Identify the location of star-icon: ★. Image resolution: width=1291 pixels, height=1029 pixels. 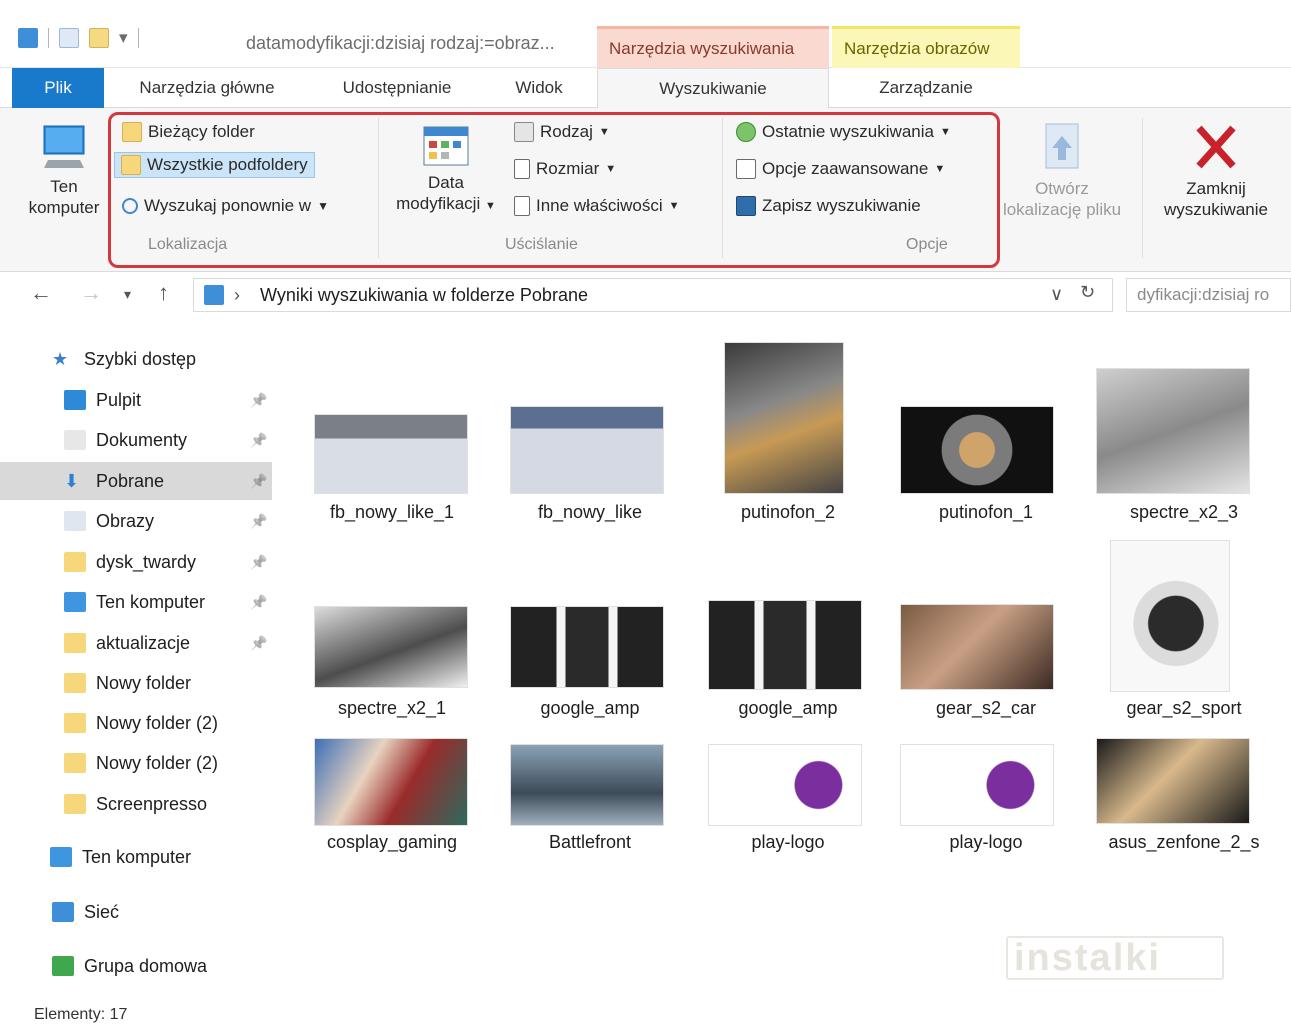
(60, 359).